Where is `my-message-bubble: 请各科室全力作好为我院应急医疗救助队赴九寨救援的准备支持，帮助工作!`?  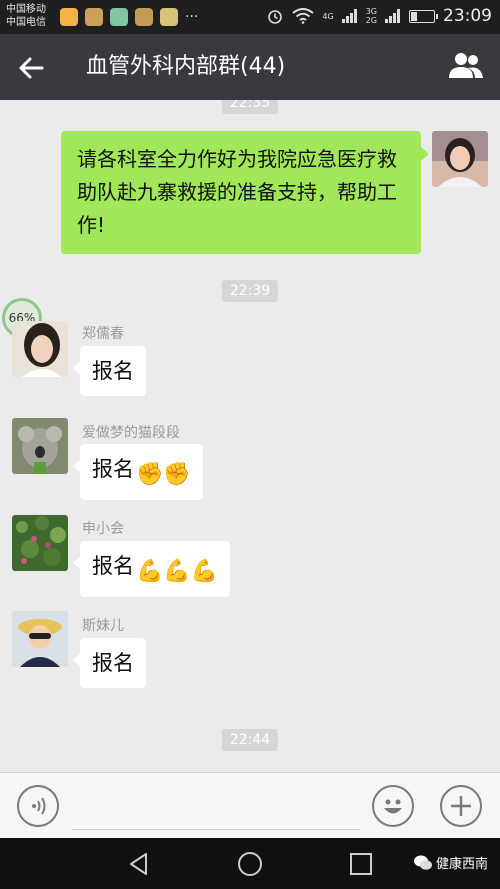
my-message-bubble: 请各科室全力作好为我院应急医疗救助队赴九寨救援的准备支持，帮助工作! is located at coordinates (245, 192).